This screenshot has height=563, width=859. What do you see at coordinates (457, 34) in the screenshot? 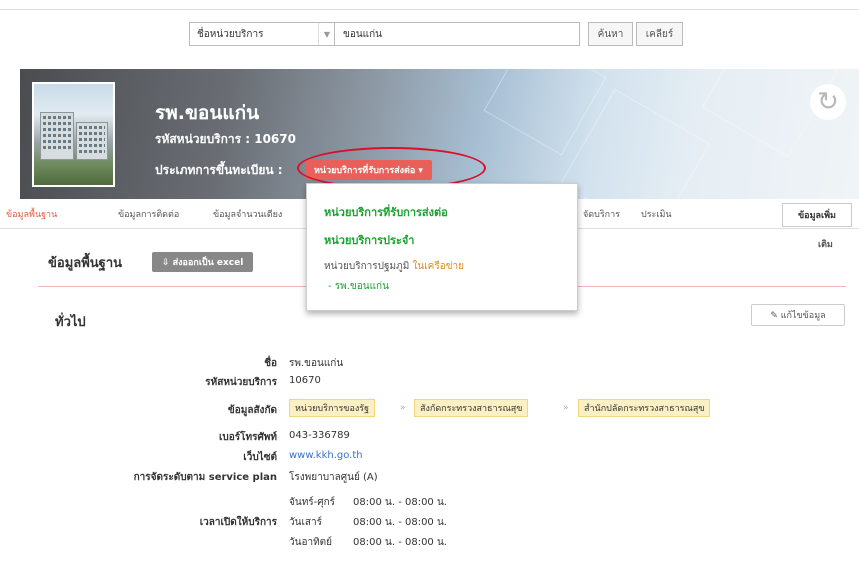
I see `search-input: ขอนแก่น` at bounding box center [457, 34].